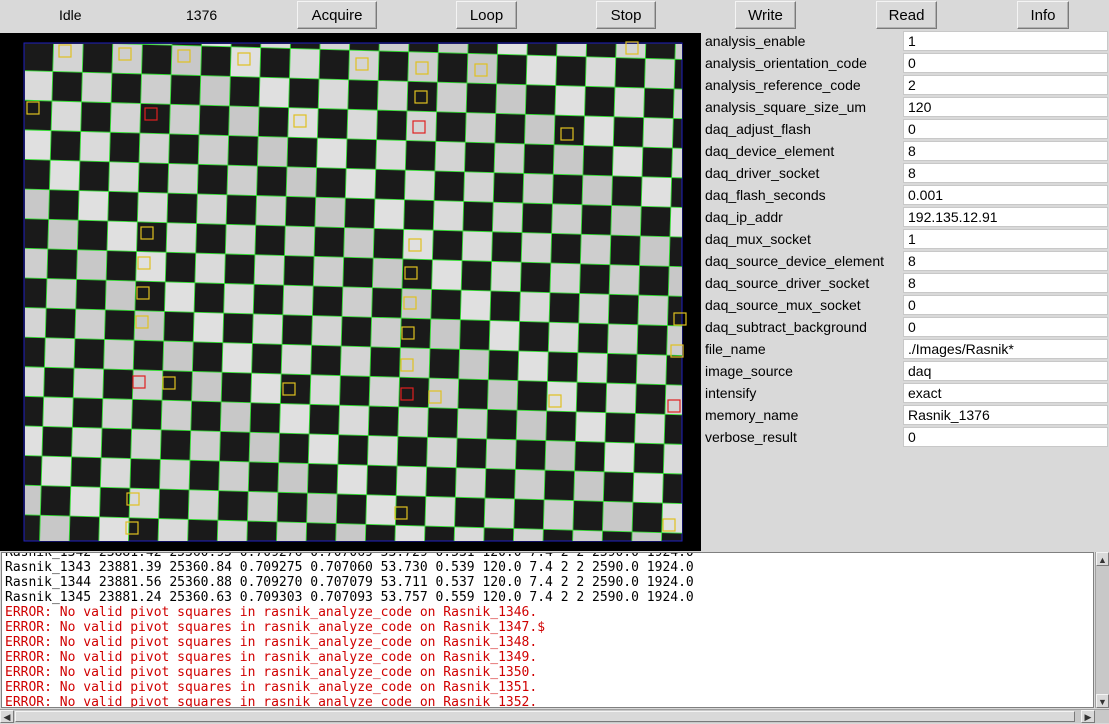 The height and width of the screenshot is (724, 1109). Describe the element at coordinates (794, 261) in the screenshot. I see `config-key: daq_source_device_element` at that location.